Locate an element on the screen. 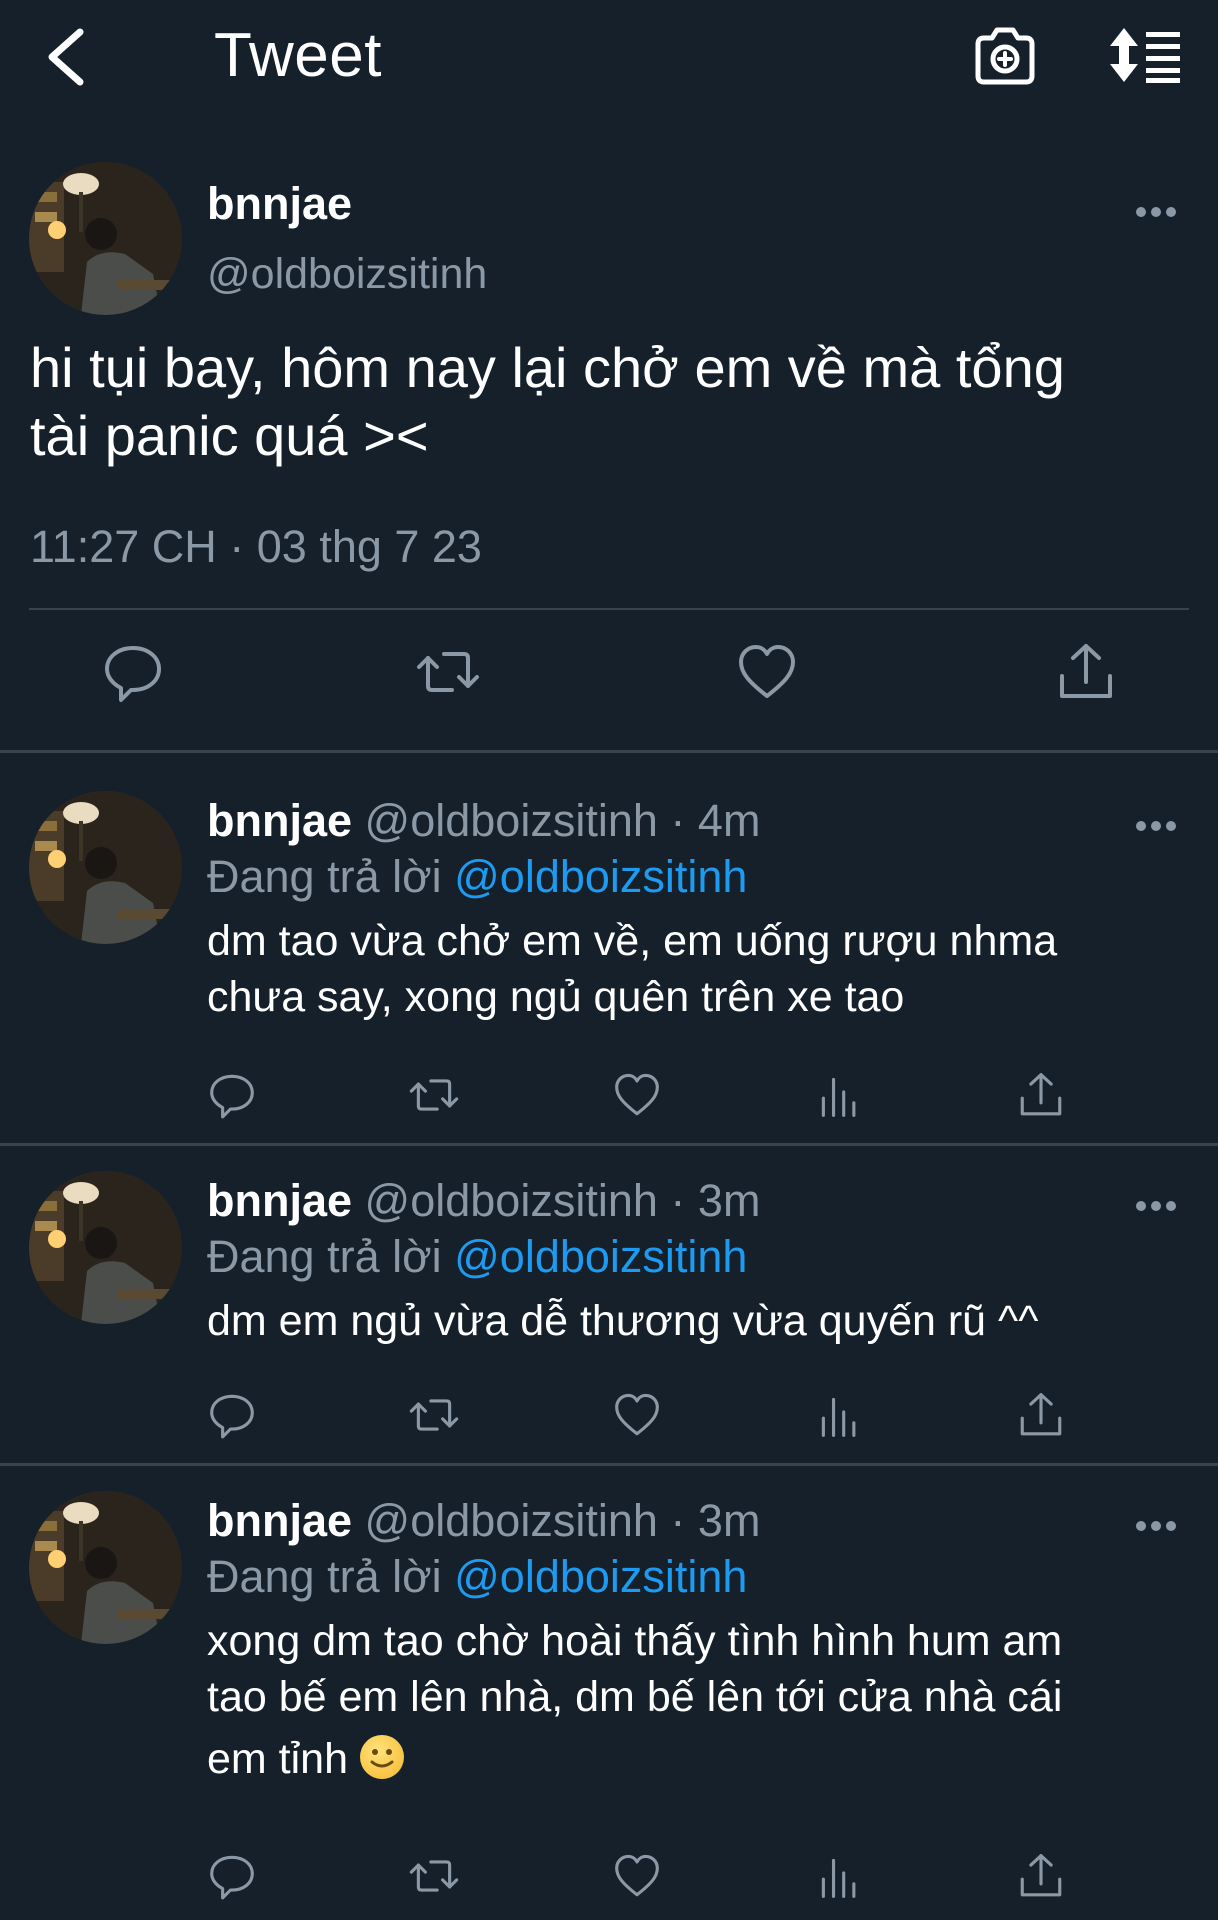 This screenshot has height=1920, width=1218. chevron-left-icon is located at coordinates (66, 57).